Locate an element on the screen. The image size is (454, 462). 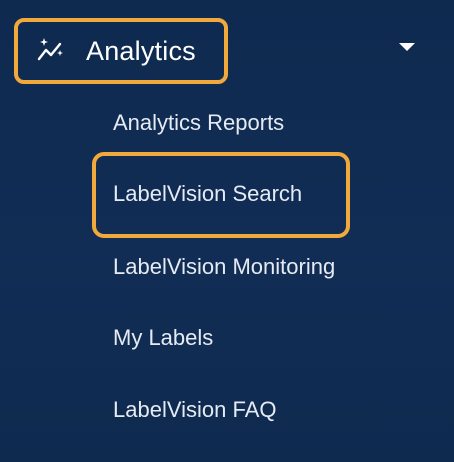
analytics-section-header: Analytics is located at coordinates (121, 51).